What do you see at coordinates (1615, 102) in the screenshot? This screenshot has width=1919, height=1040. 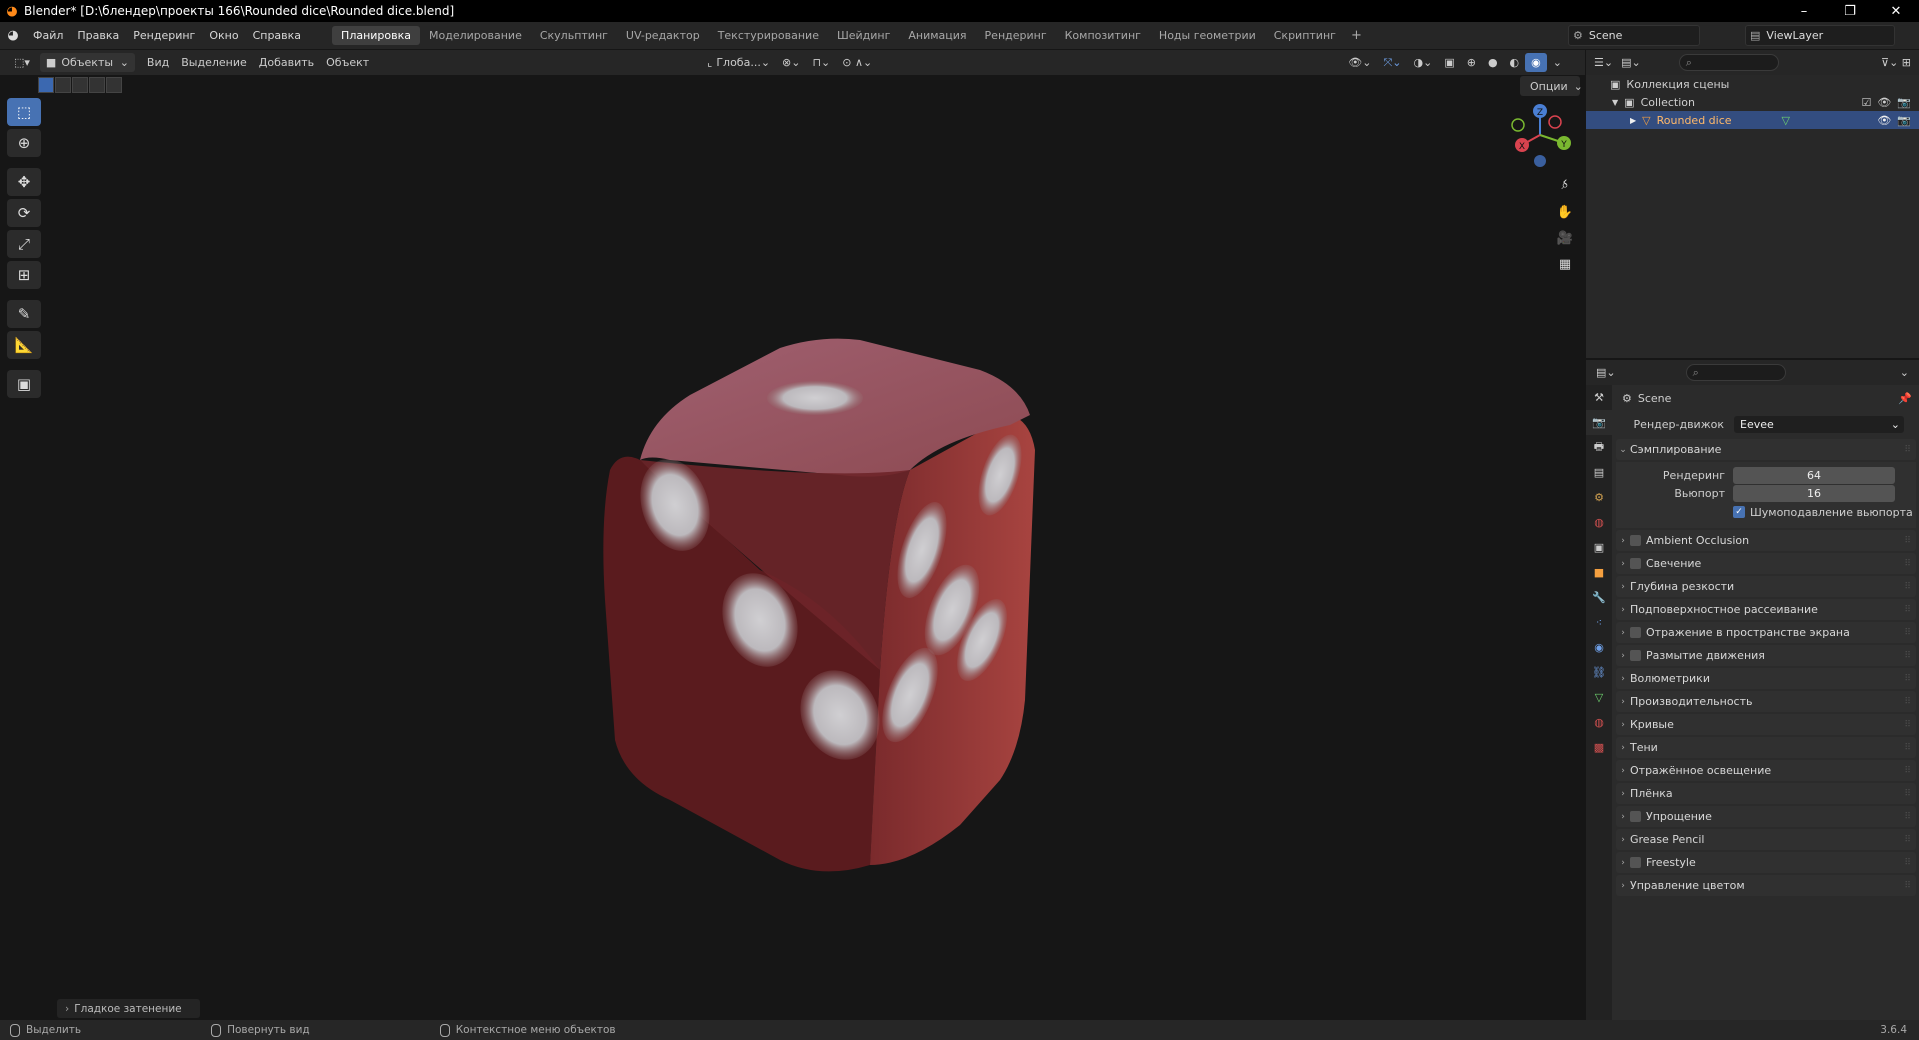 I see `chevron-down-icon: ▼` at bounding box center [1615, 102].